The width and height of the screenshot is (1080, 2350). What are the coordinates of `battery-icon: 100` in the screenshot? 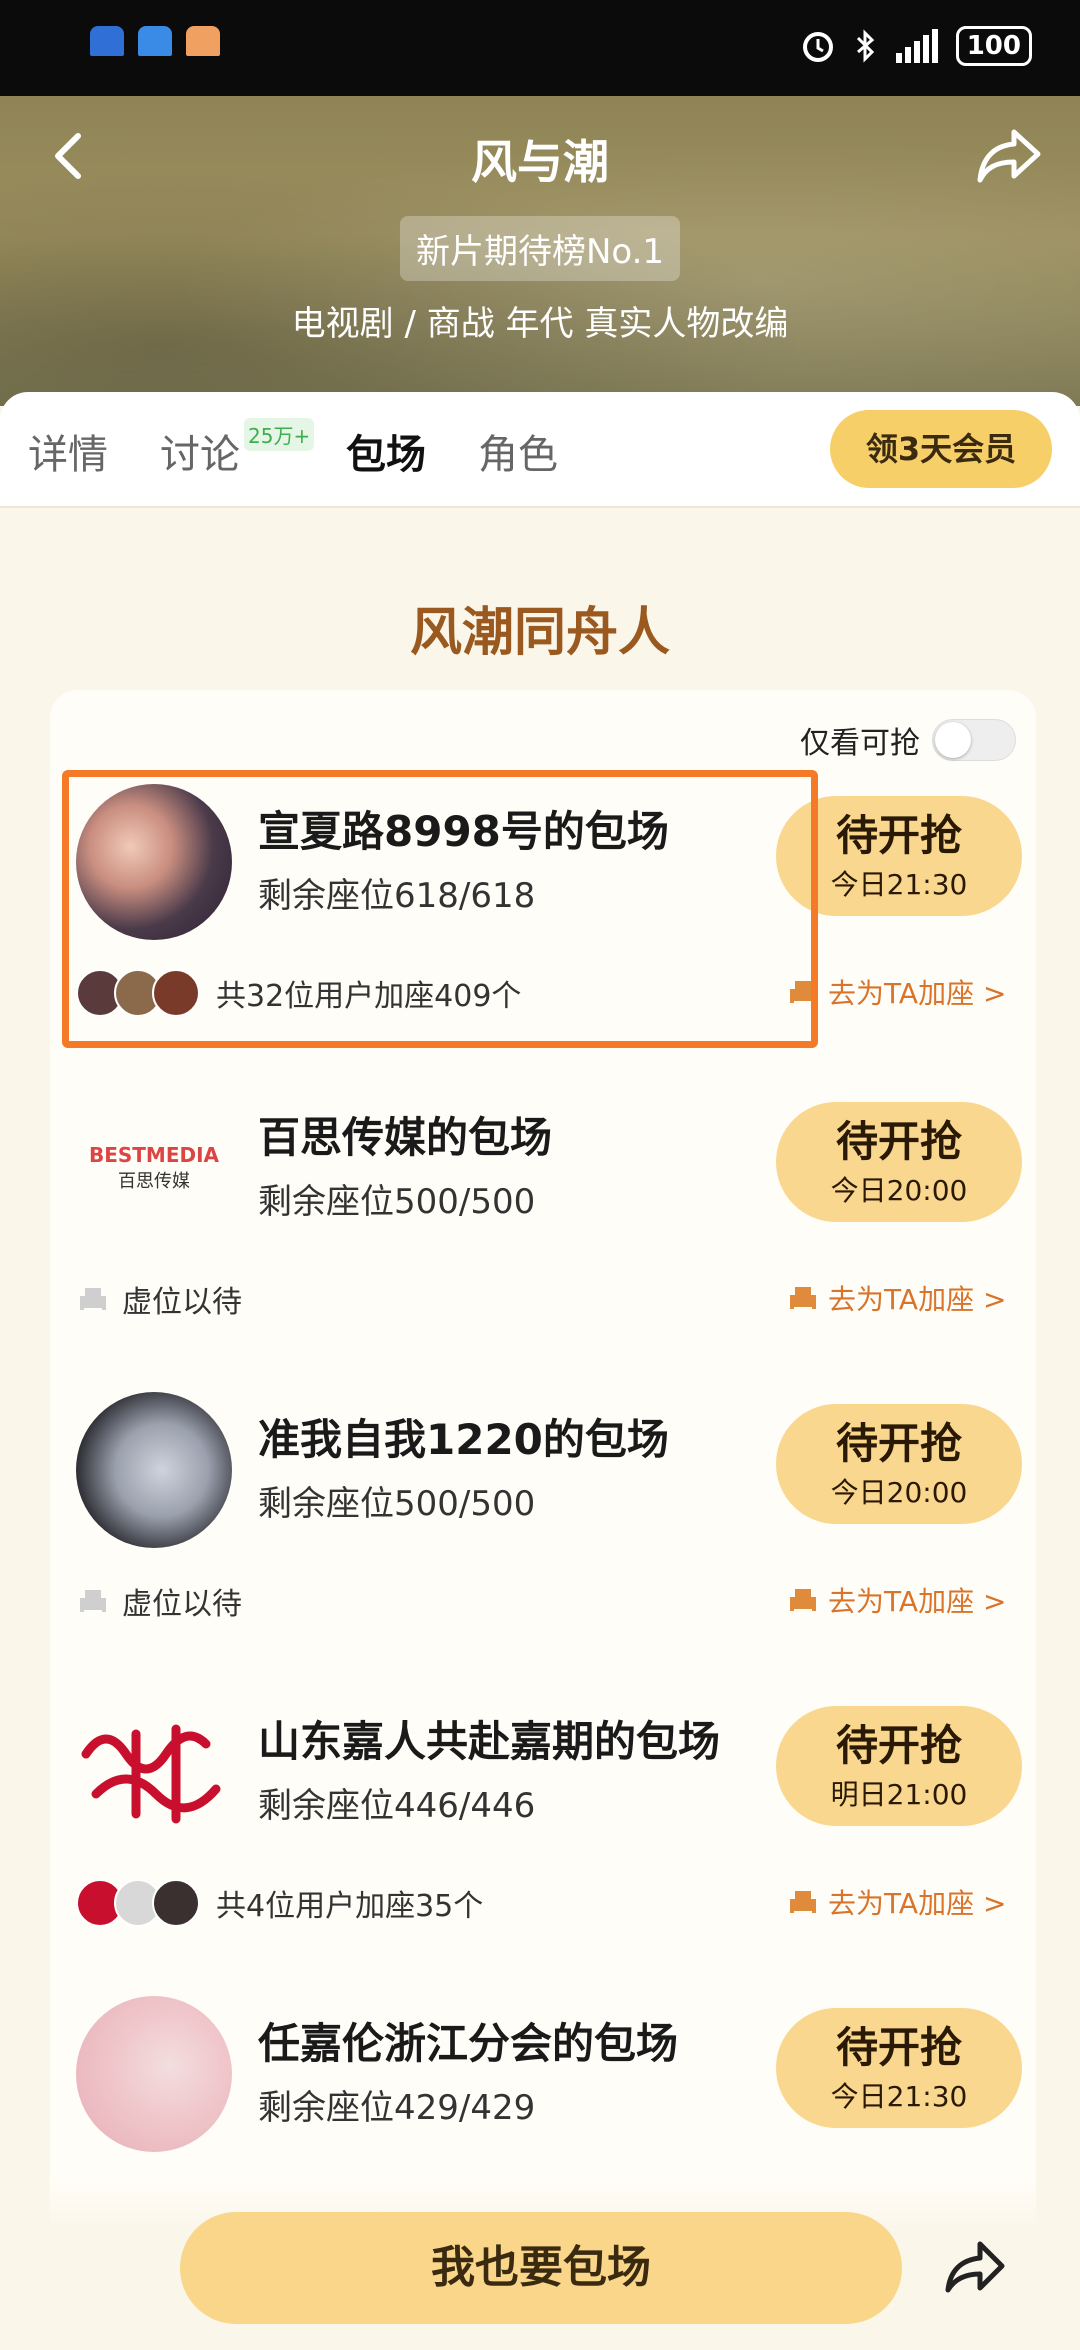 It's located at (993, 46).